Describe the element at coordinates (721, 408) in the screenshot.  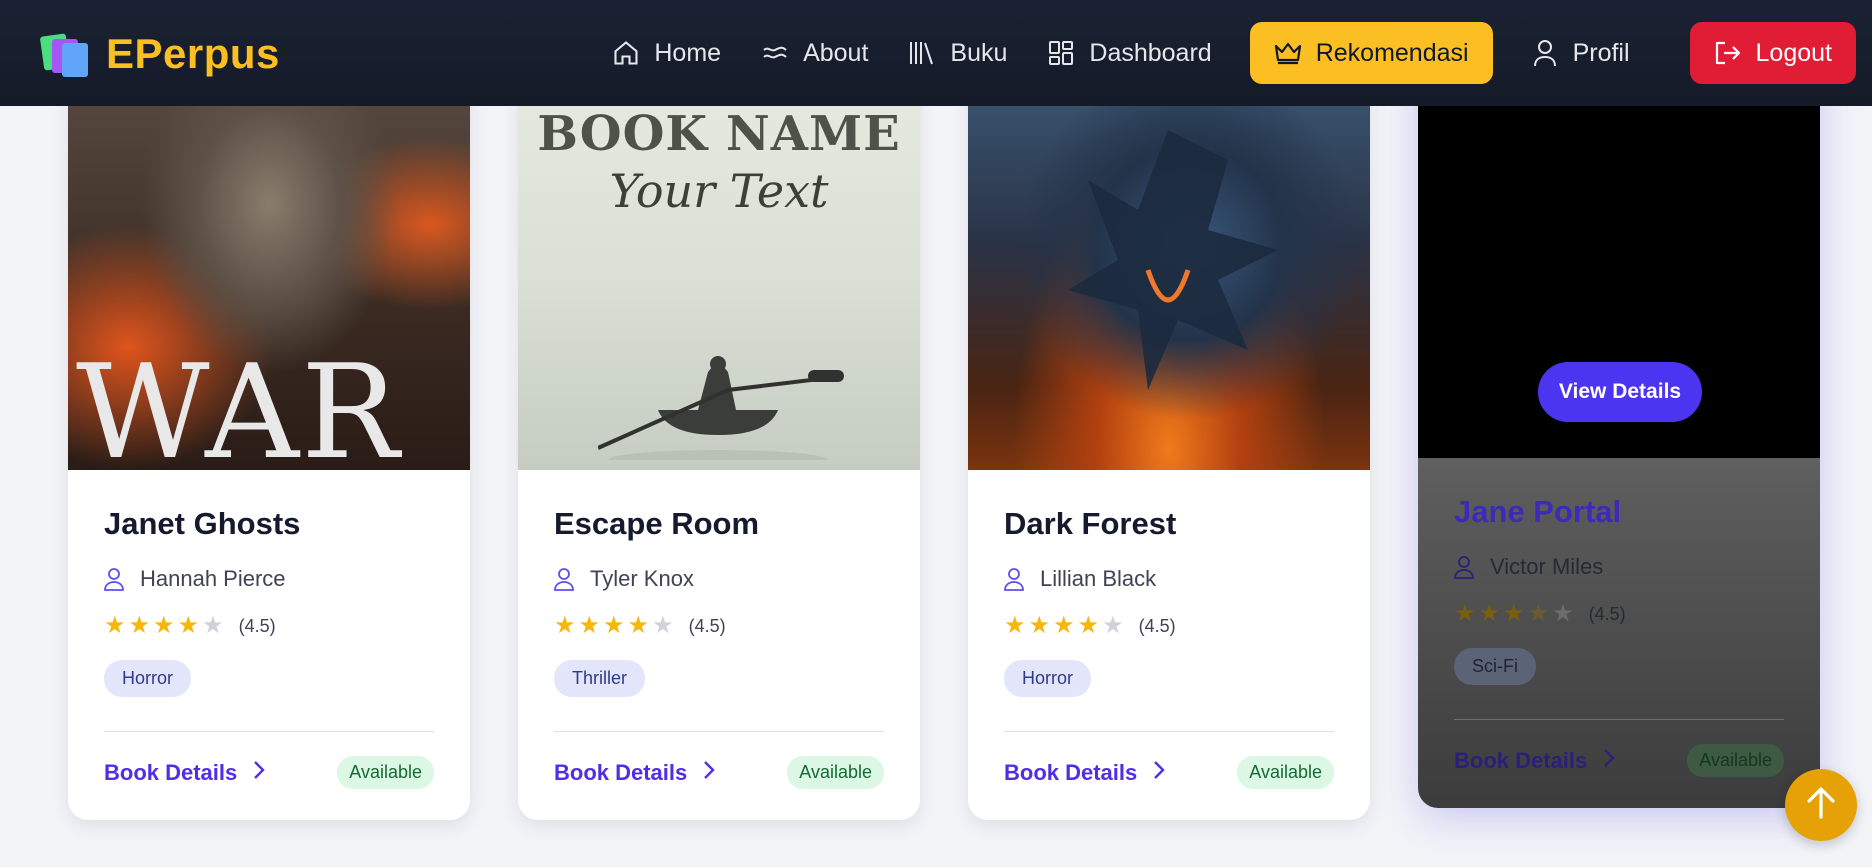
I see `boat-illustration` at that location.